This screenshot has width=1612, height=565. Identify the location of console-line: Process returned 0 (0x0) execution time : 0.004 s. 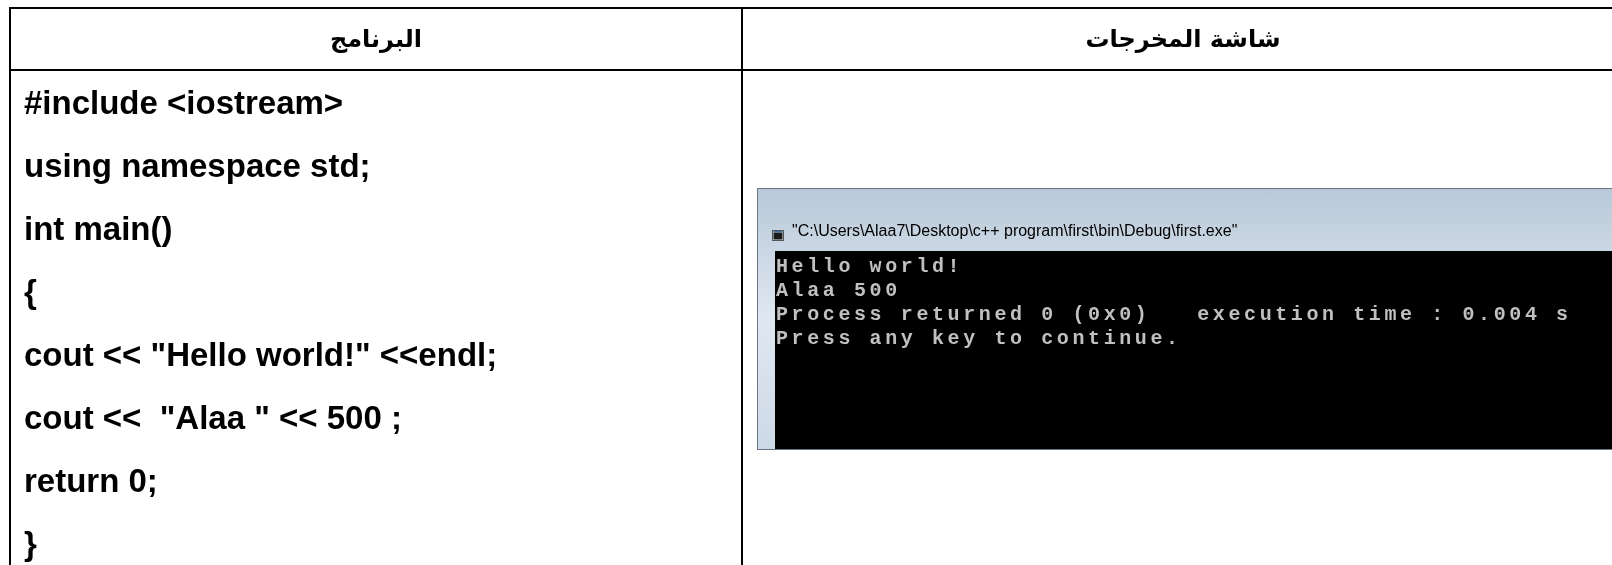
(1174, 315).